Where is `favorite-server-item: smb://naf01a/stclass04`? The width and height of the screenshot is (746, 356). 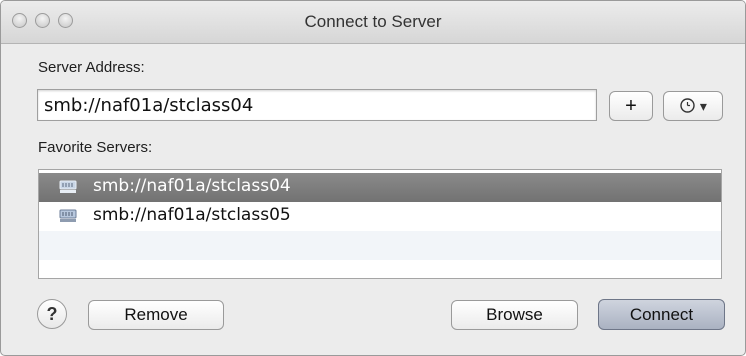 favorite-server-item: smb://naf01a/stclass04 is located at coordinates (380, 187).